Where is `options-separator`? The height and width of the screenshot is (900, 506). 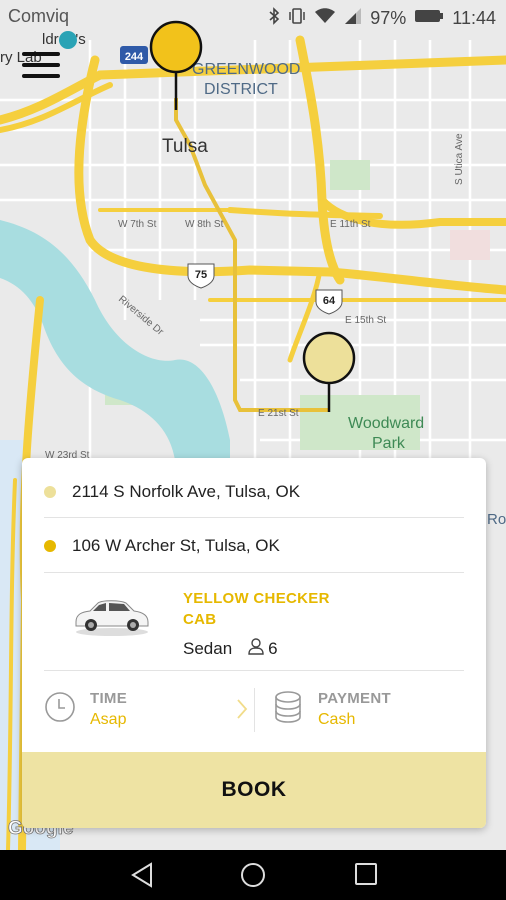 options-separator is located at coordinates (254, 710).